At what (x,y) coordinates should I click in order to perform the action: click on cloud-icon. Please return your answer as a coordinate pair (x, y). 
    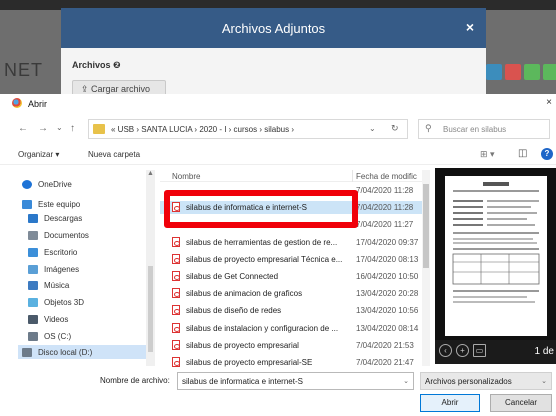
    Looking at the image, I should click on (27, 184).